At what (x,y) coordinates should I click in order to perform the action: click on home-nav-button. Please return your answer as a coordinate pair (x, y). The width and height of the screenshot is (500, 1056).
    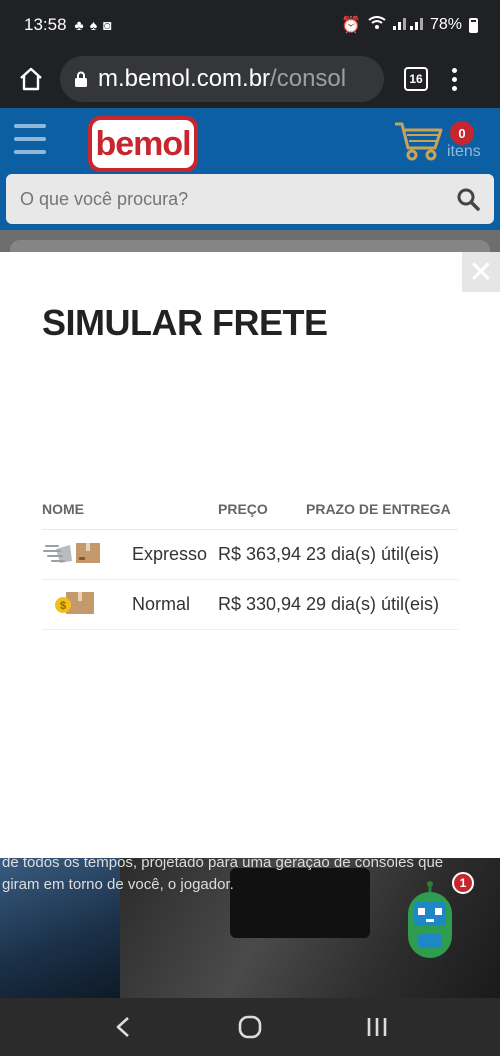
    Looking at the image, I should click on (250, 1027).